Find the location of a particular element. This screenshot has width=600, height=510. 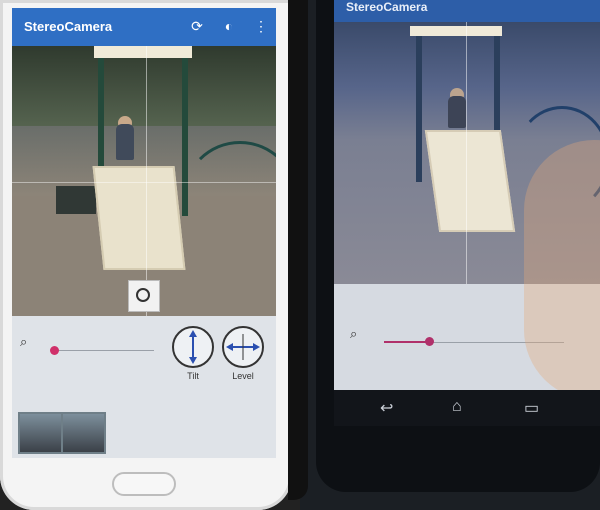

contrast-icon: ◐ is located at coordinates (229, 26).